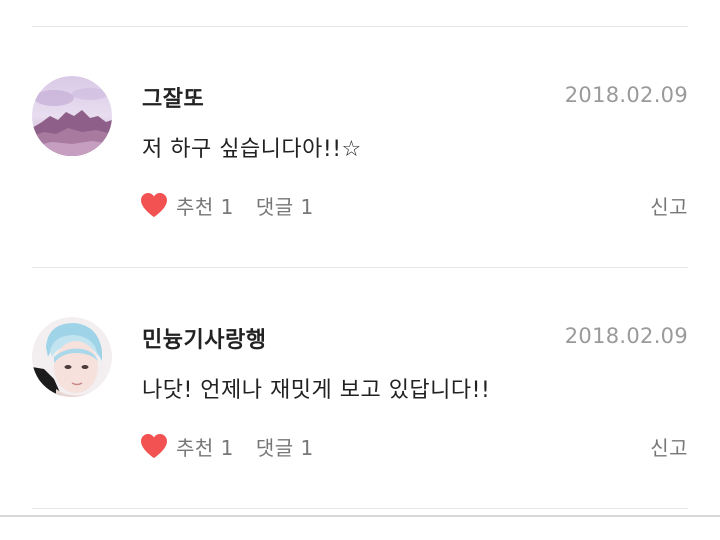 The height and width of the screenshot is (540, 720). What do you see at coordinates (316, 390) in the screenshot?
I see `comment-text: 나닷! 언제나 재밋게 보고 있답니다!!` at bounding box center [316, 390].